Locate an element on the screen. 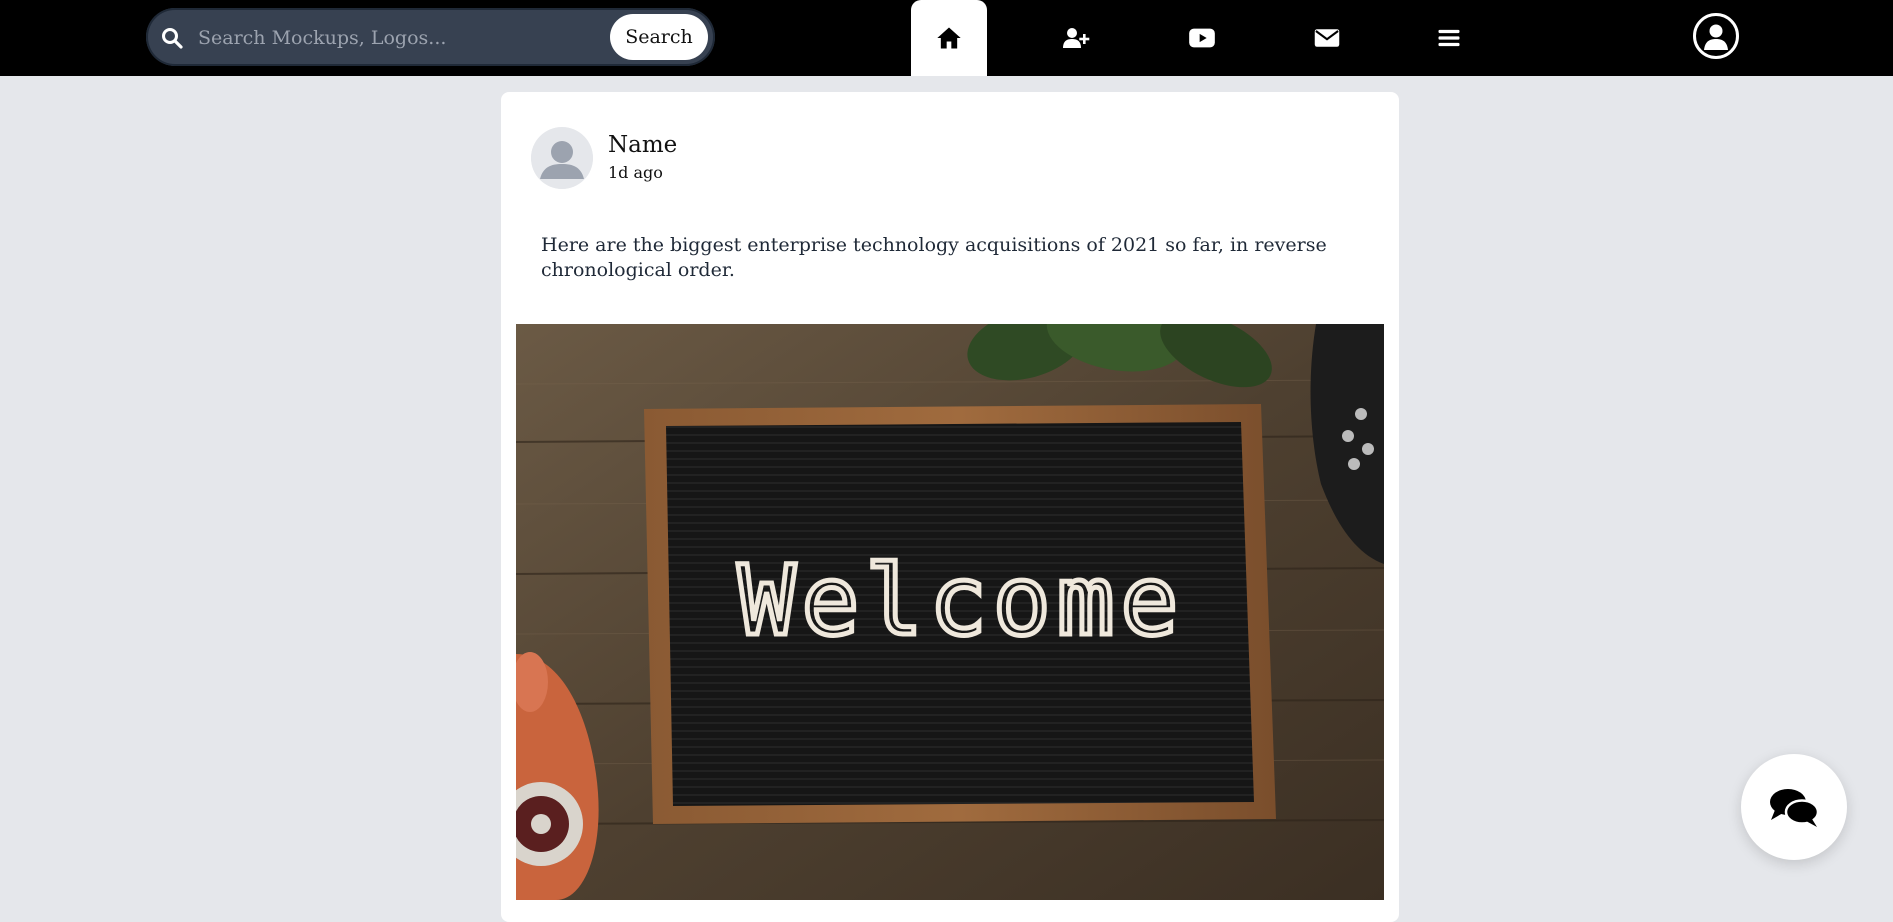  user-plus-icon is located at coordinates (1076, 38).